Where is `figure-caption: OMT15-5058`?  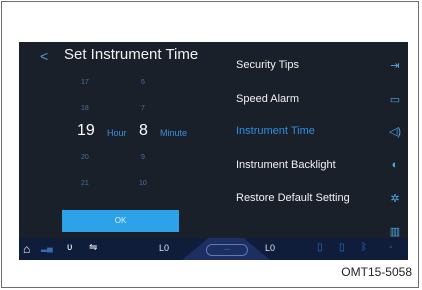
figure-caption: OMT15-5058 is located at coordinates (376, 272).